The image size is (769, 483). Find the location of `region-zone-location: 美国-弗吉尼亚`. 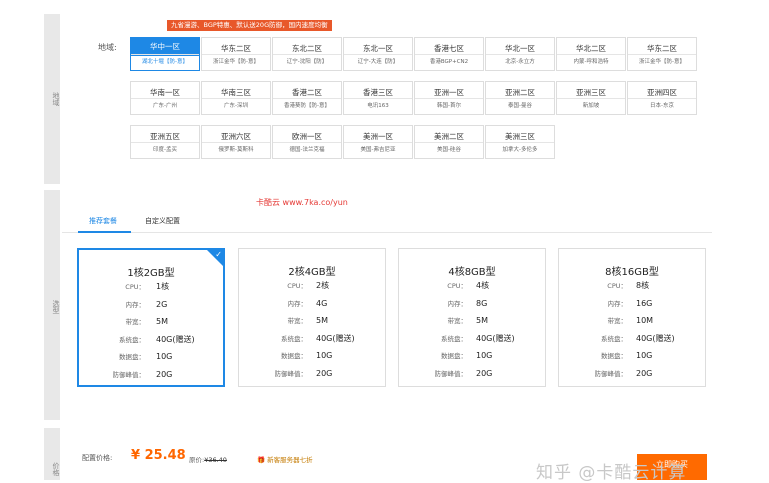

region-zone-location: 美国-弗吉尼亚 is located at coordinates (378, 150).